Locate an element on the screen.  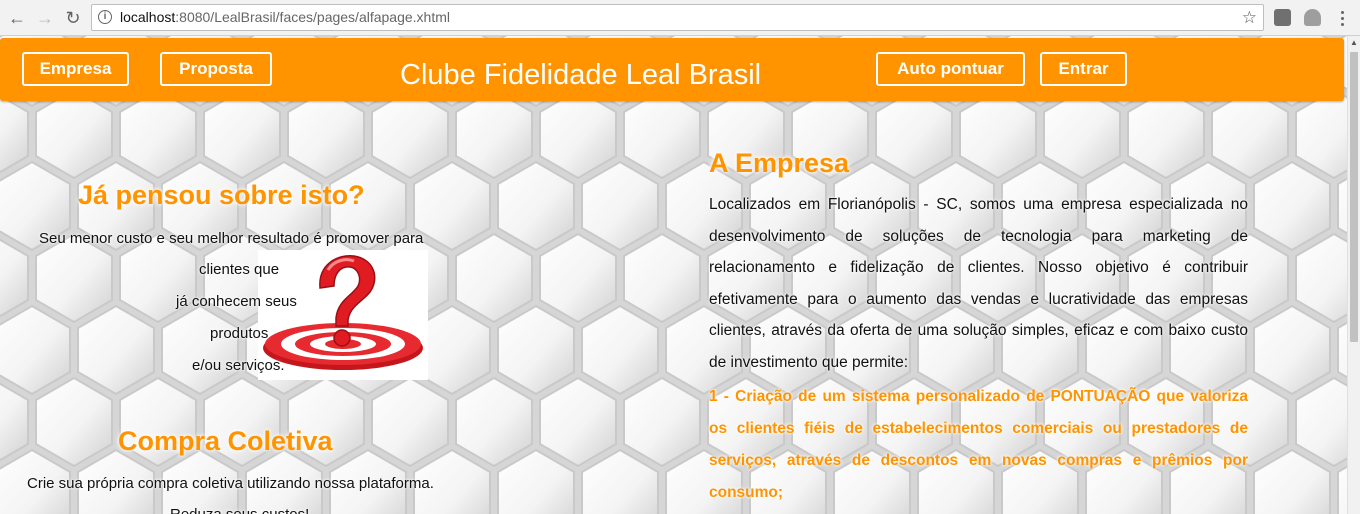
auto-pontuar-button: Auto pontuar is located at coordinates (950, 69).